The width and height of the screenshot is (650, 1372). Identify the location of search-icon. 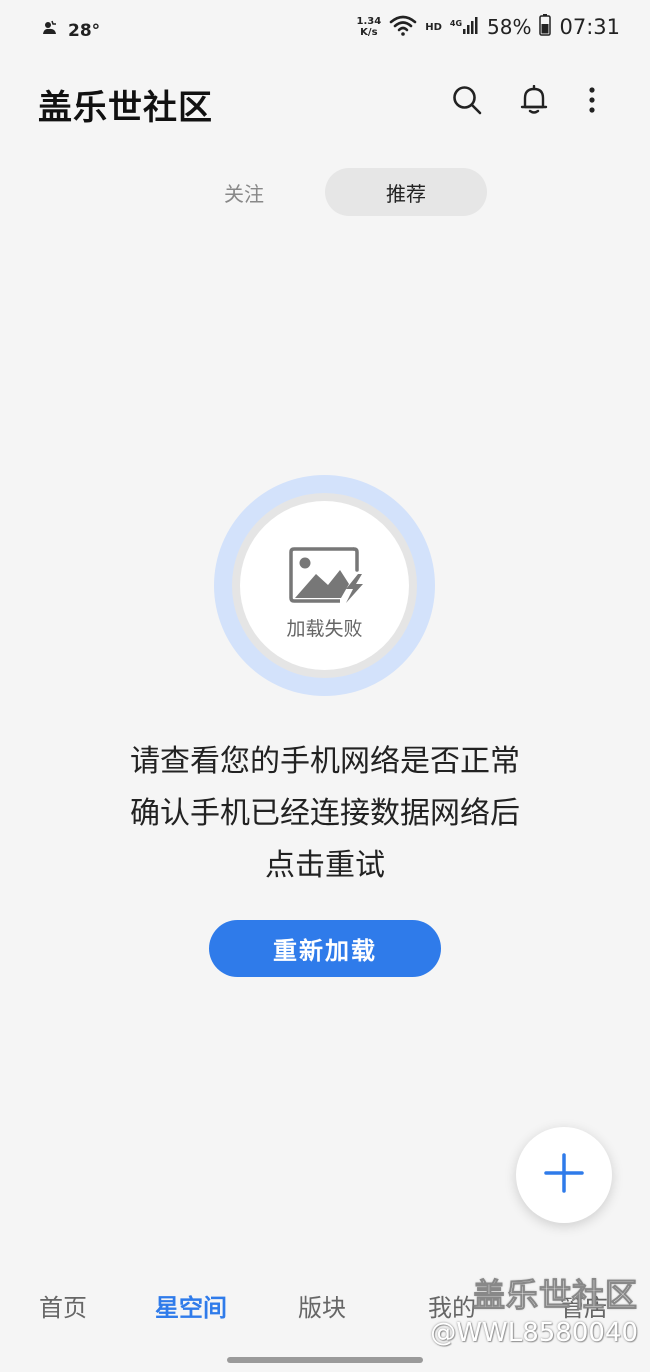
(467, 102).